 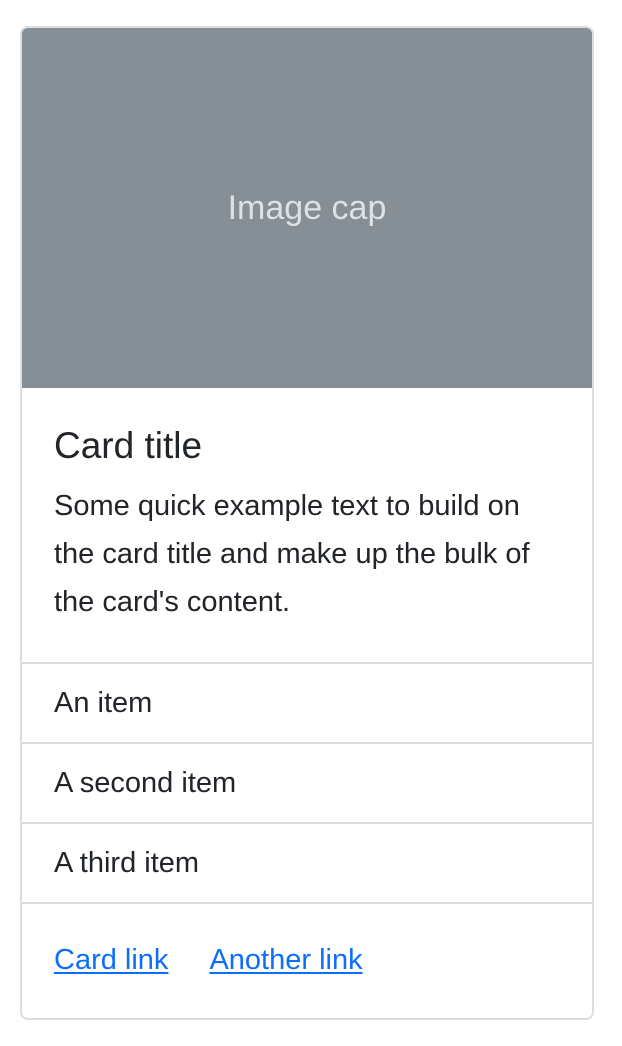 I want to click on another-link: Another link, so click(x=285, y=960).